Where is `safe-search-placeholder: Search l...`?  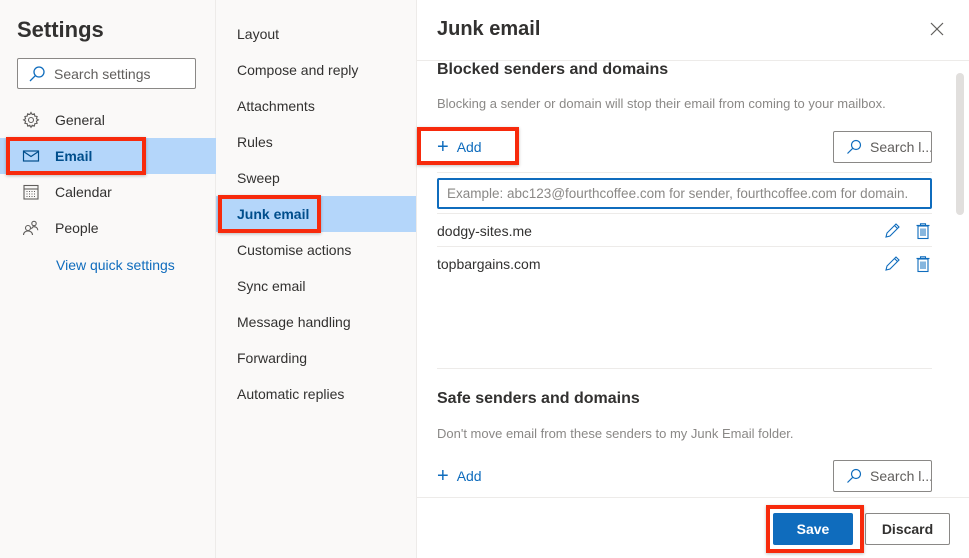
safe-search-placeholder: Search l... is located at coordinates (901, 476).